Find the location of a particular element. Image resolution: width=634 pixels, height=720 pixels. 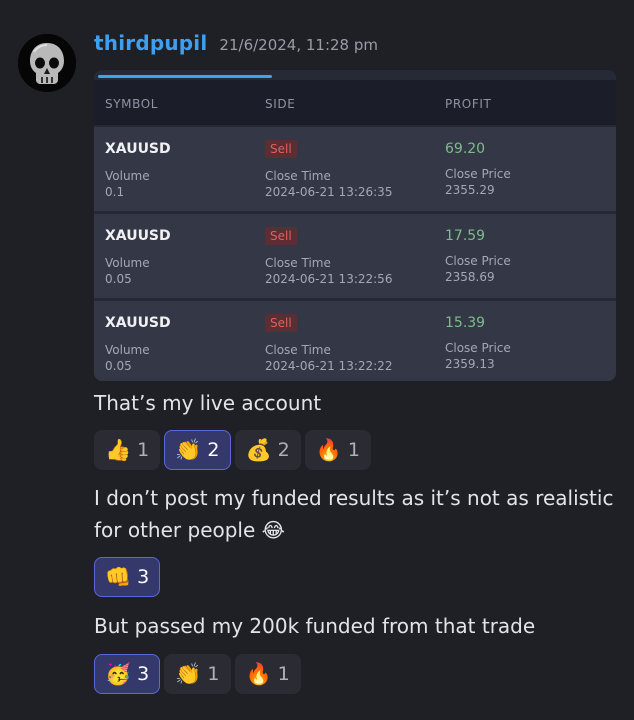

reaction-fist-bump: 👊 3 is located at coordinates (127, 577).